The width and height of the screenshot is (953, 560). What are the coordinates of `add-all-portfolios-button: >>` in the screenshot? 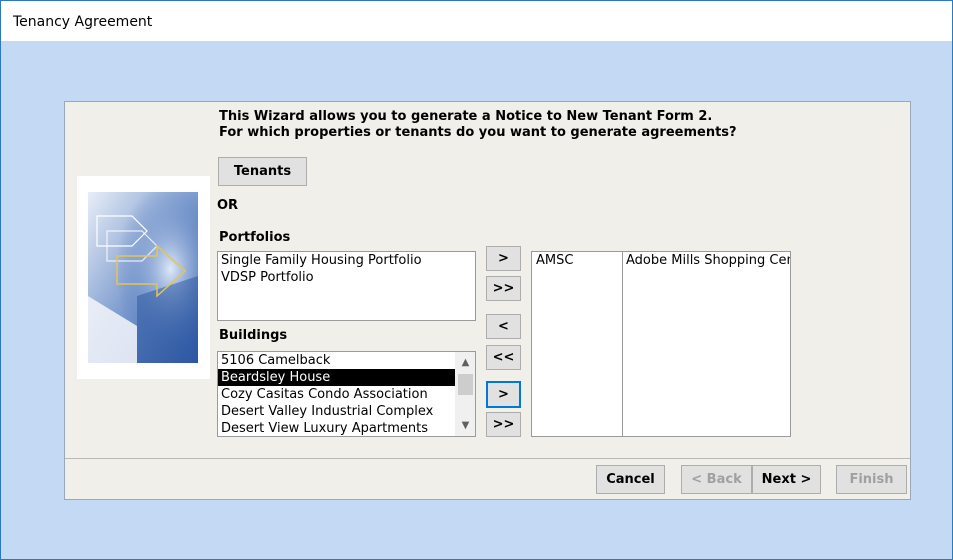 It's located at (503, 288).